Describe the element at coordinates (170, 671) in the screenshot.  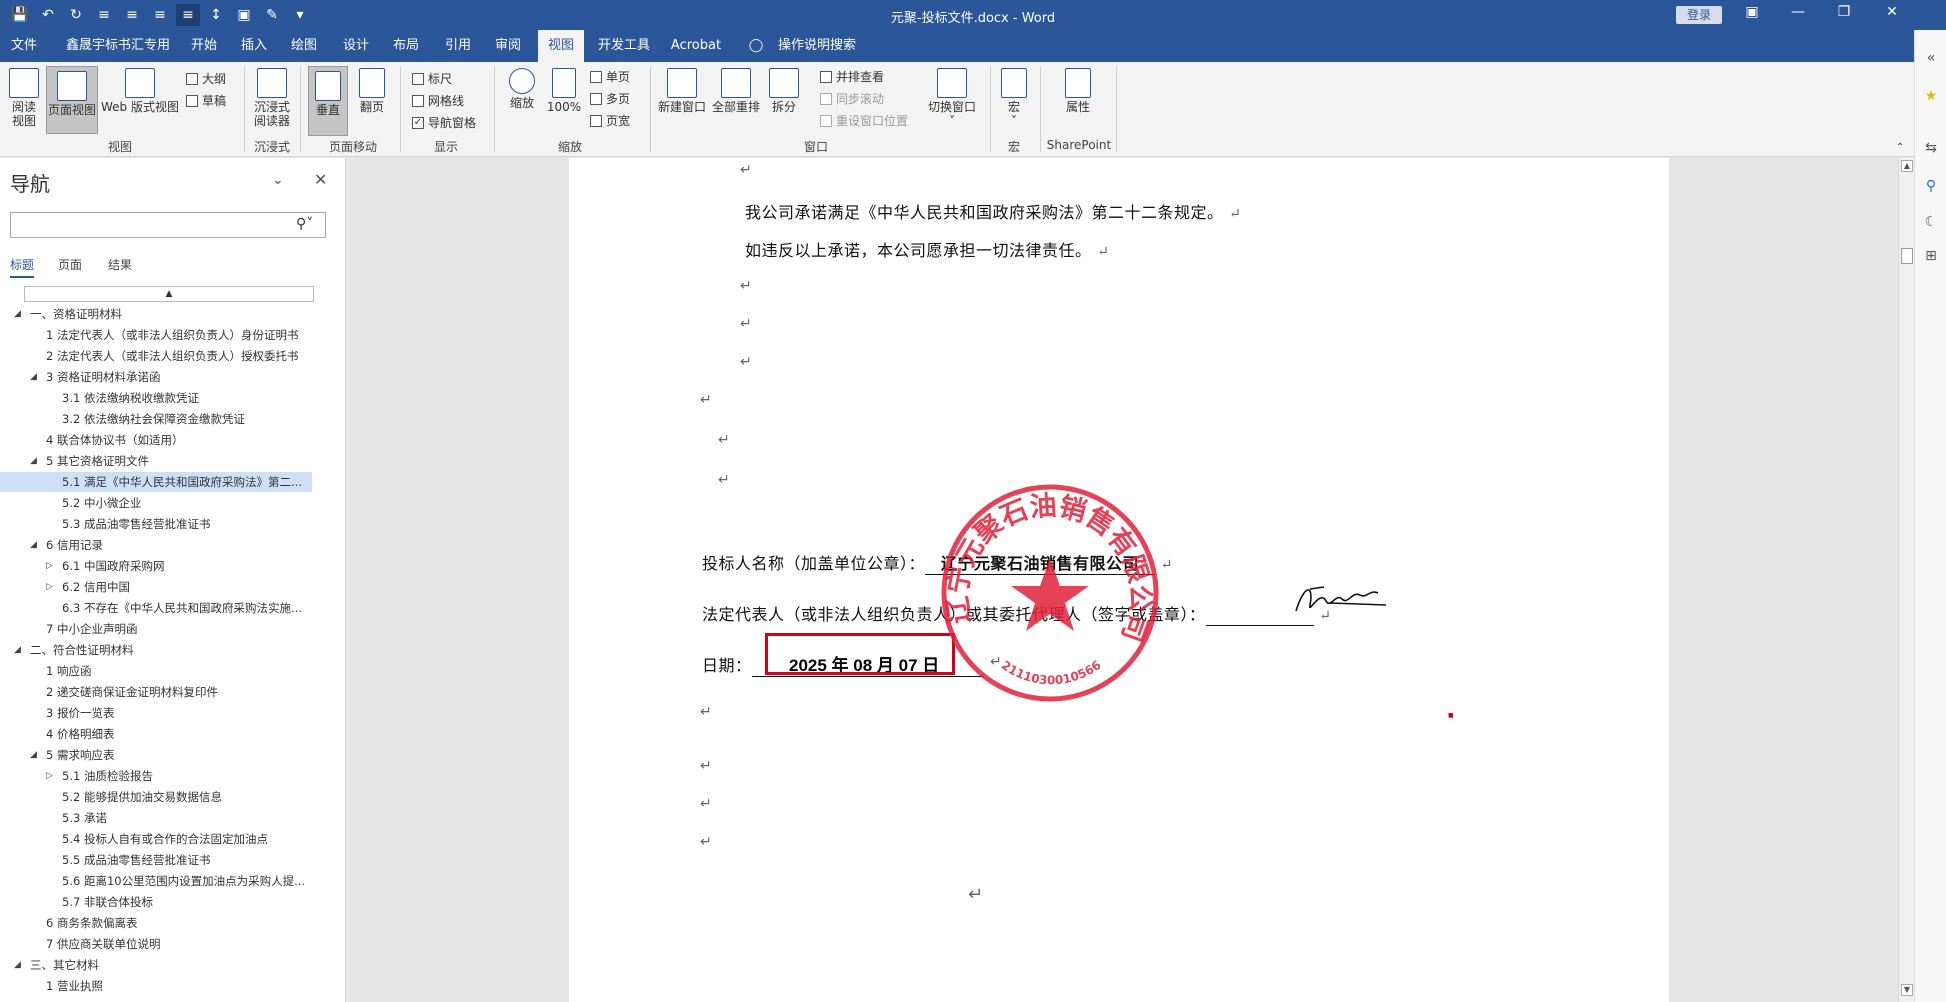
I see `nav-heading-item: 1 响应函` at that location.